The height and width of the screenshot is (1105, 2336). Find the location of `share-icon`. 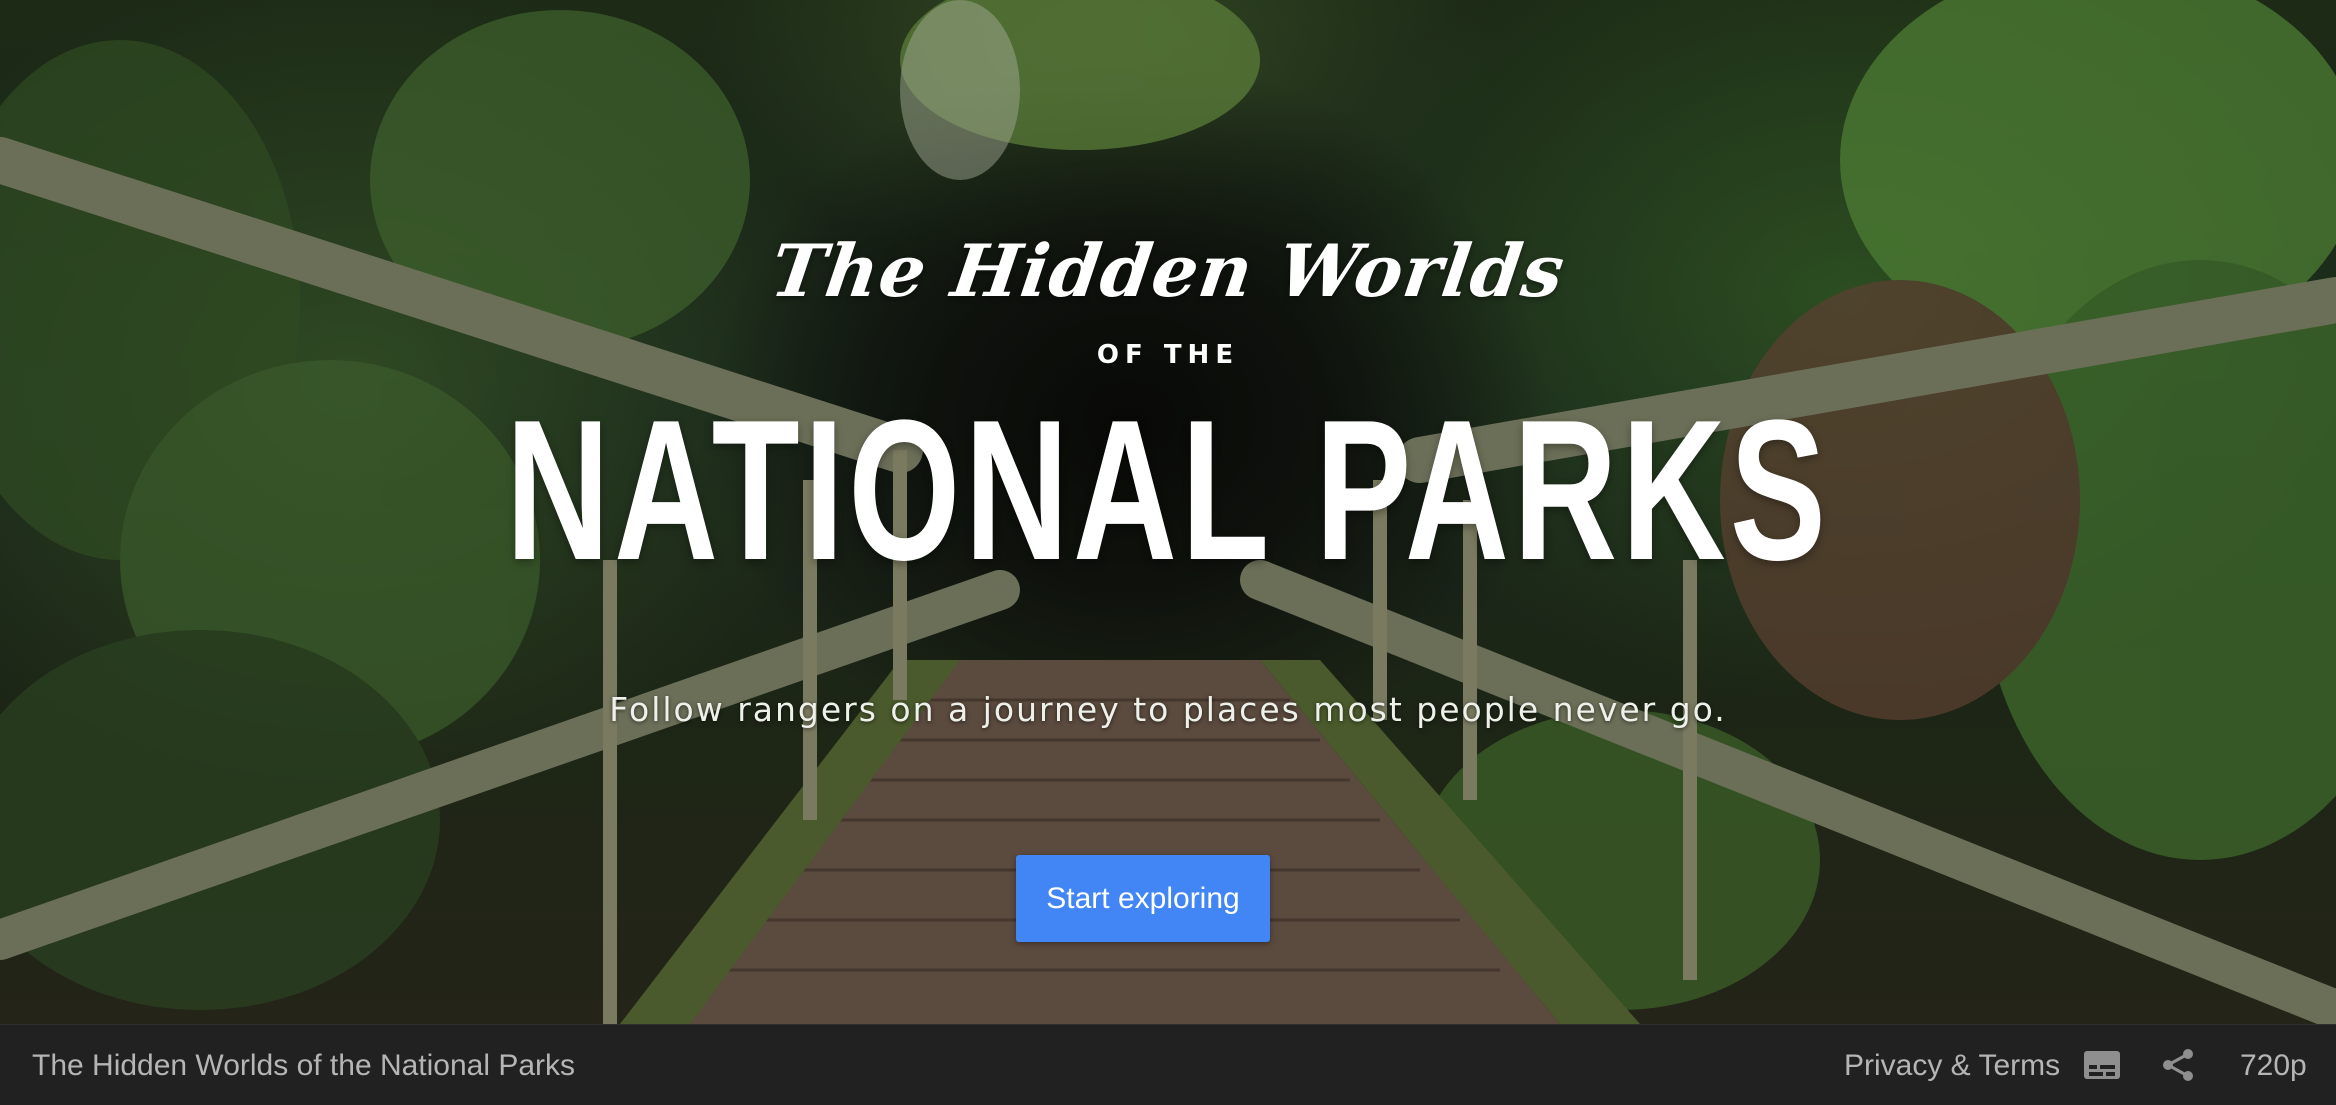

share-icon is located at coordinates (2178, 1065).